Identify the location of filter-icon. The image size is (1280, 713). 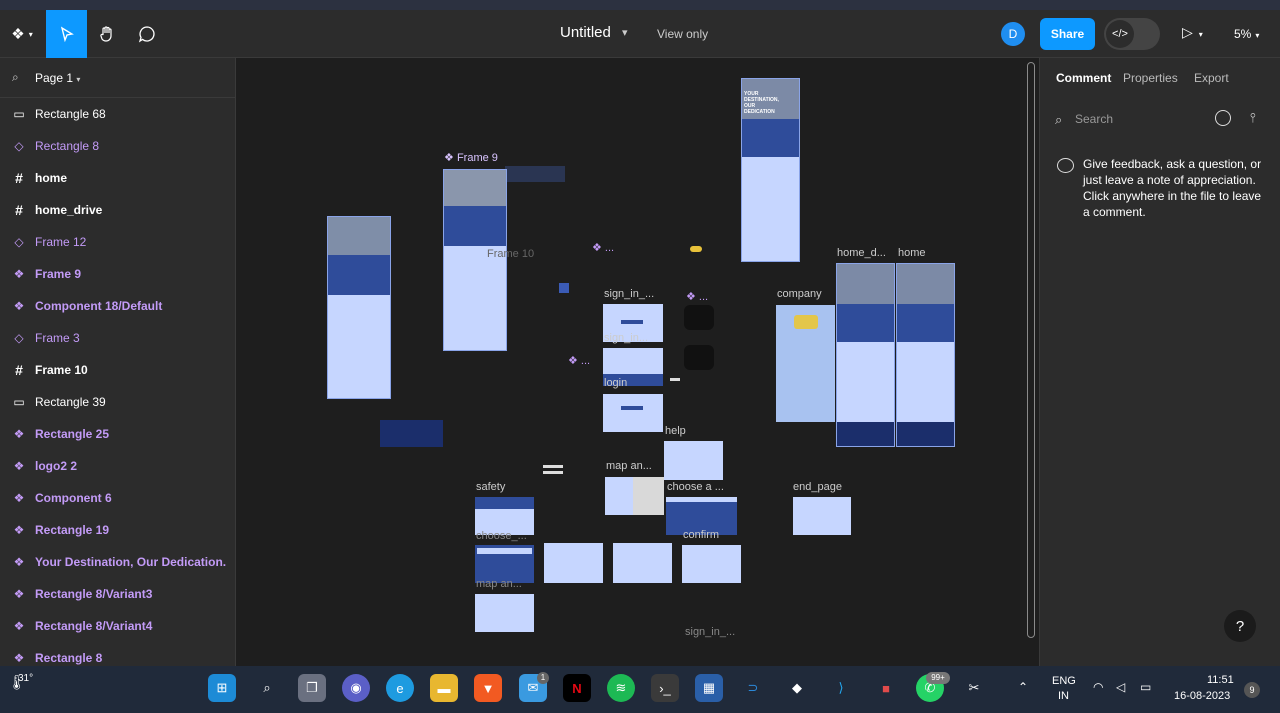
(1223, 118).